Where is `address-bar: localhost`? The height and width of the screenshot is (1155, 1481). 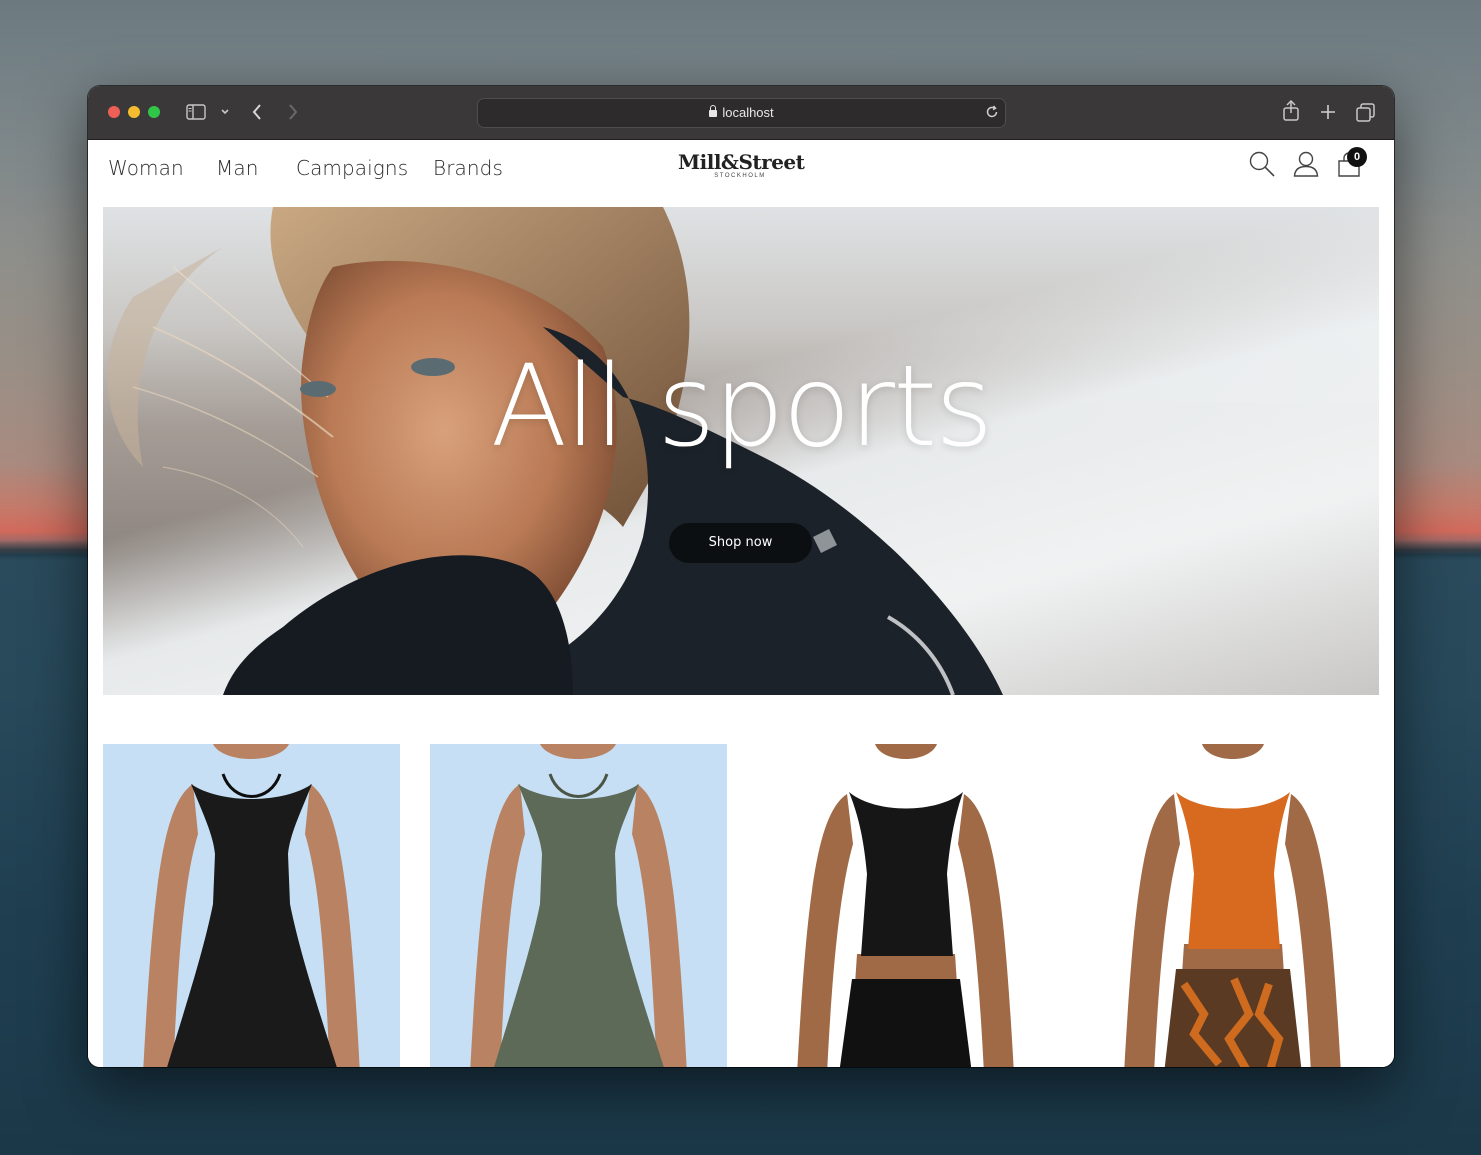
address-bar: localhost is located at coordinates (741, 113).